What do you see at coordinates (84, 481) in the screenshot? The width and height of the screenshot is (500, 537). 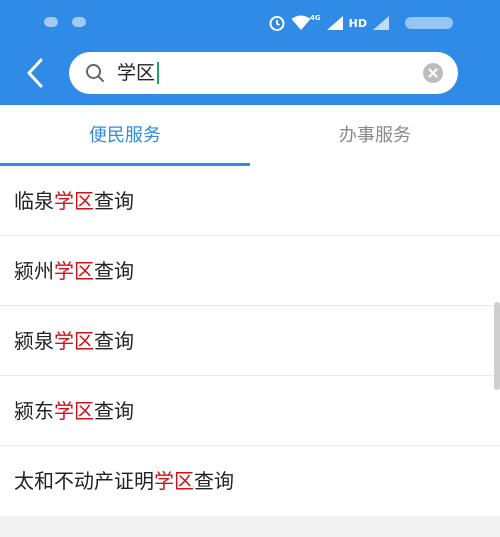 I see `result-text: 太和不动产证明` at bounding box center [84, 481].